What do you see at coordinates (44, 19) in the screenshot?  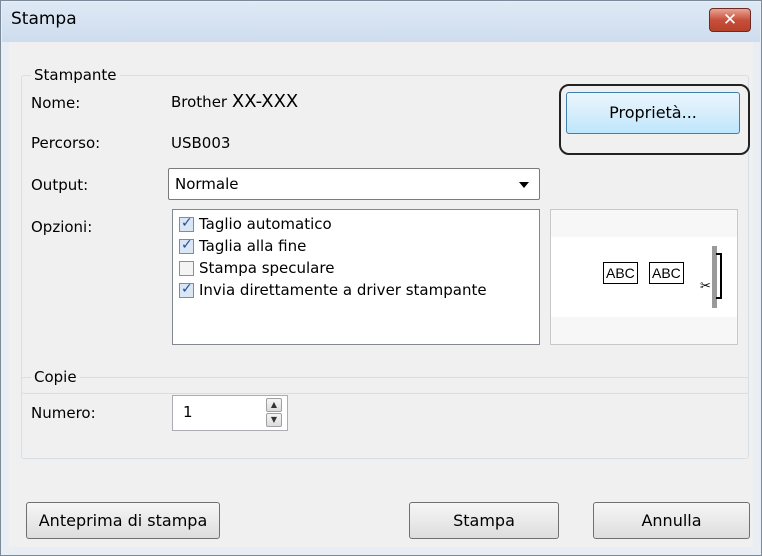 I see `window-title: Stampa` at bounding box center [44, 19].